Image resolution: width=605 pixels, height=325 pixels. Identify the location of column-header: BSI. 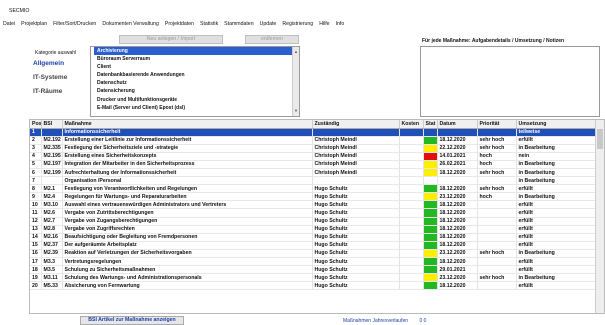
(52, 124).